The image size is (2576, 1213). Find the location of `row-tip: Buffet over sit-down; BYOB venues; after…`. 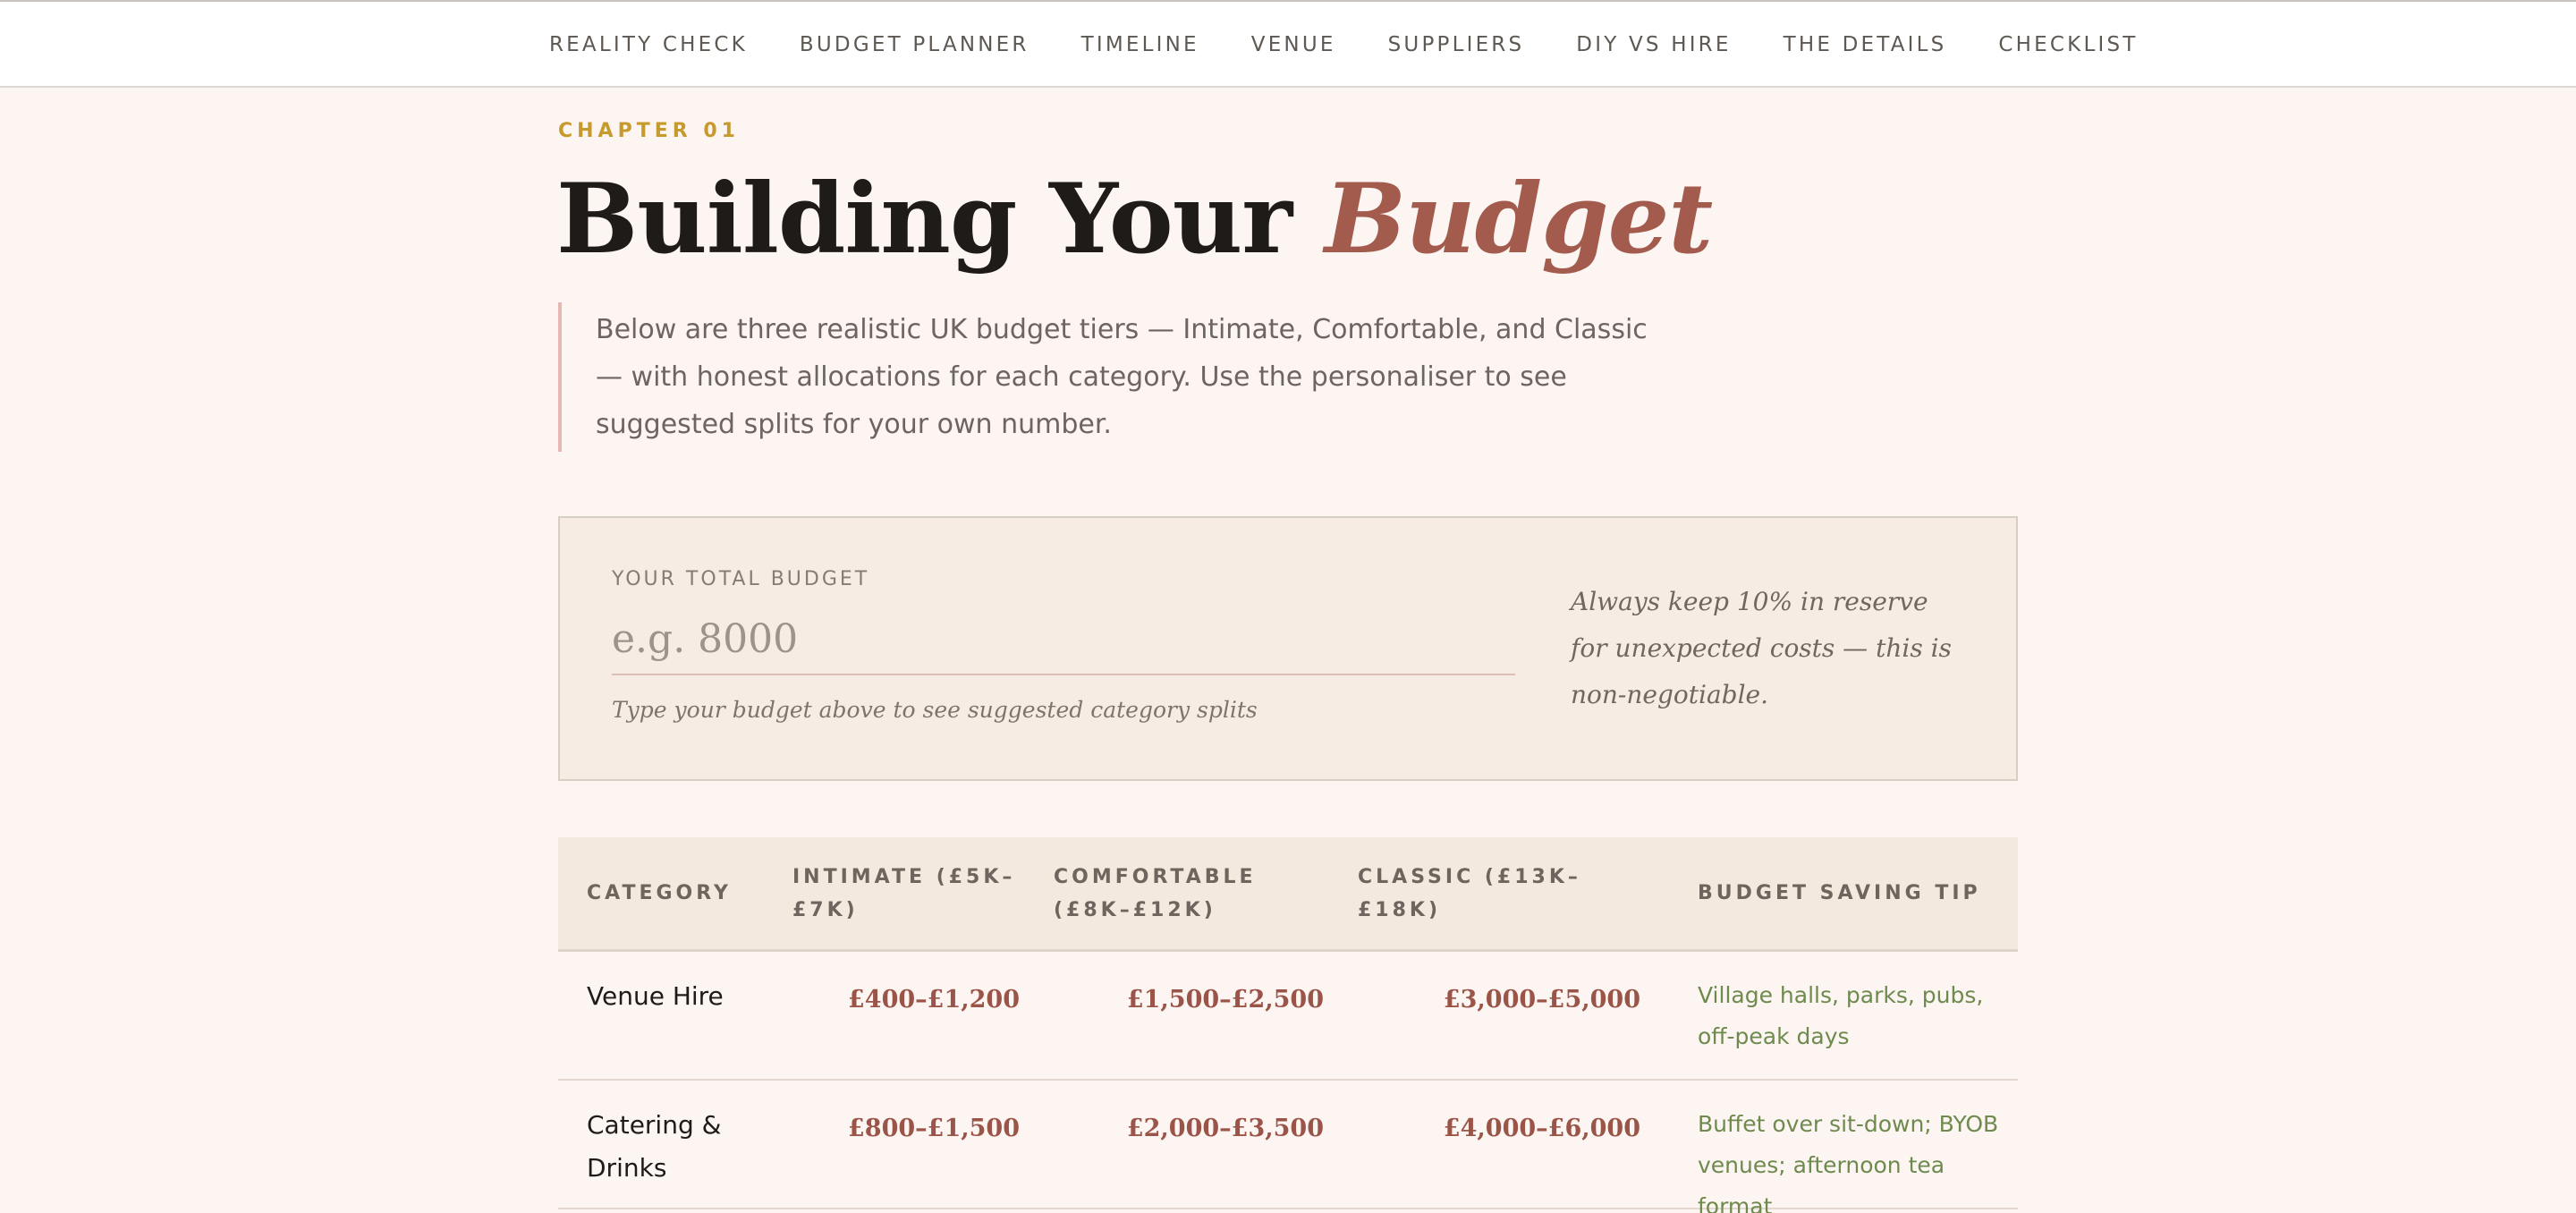

row-tip: Buffet over sit-down; BYOB venues; after… is located at coordinates (1848, 1162).